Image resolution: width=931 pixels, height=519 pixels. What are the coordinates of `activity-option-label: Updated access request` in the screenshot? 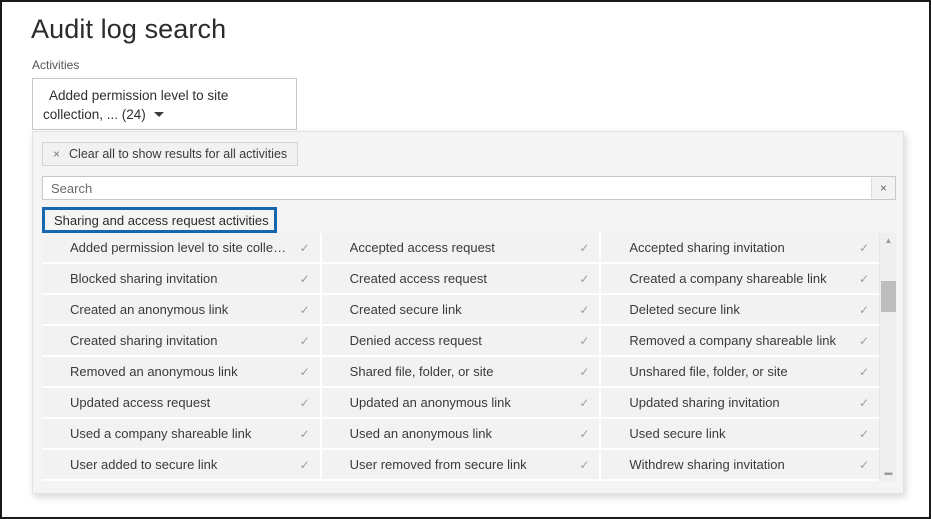 It's located at (140, 402).